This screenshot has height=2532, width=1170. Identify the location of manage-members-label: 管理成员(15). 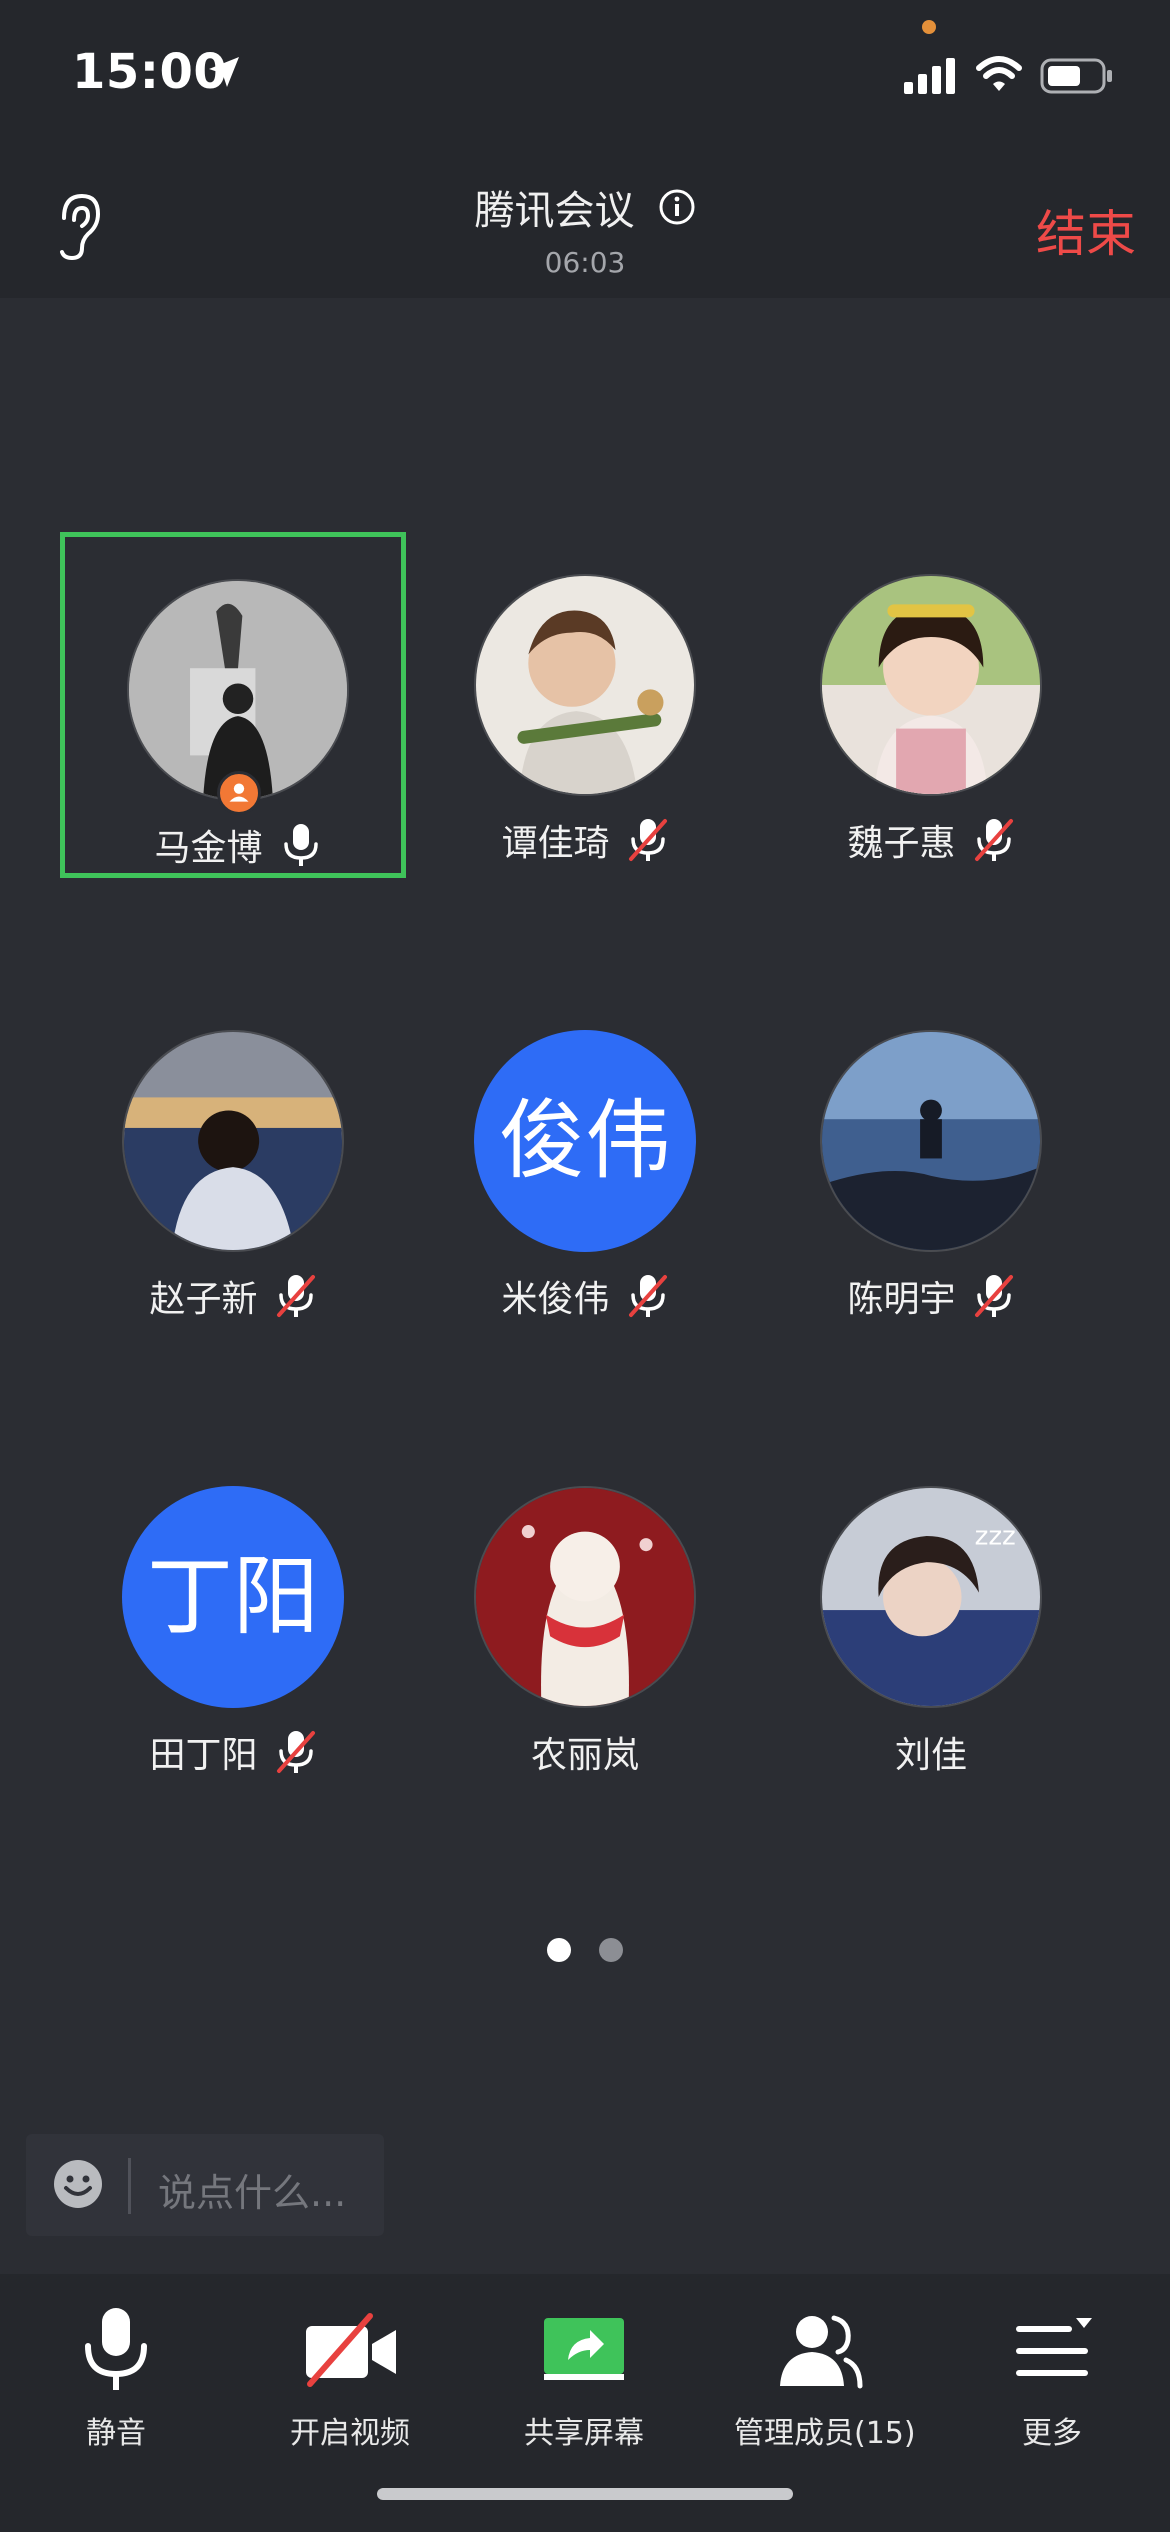
(825, 2433).